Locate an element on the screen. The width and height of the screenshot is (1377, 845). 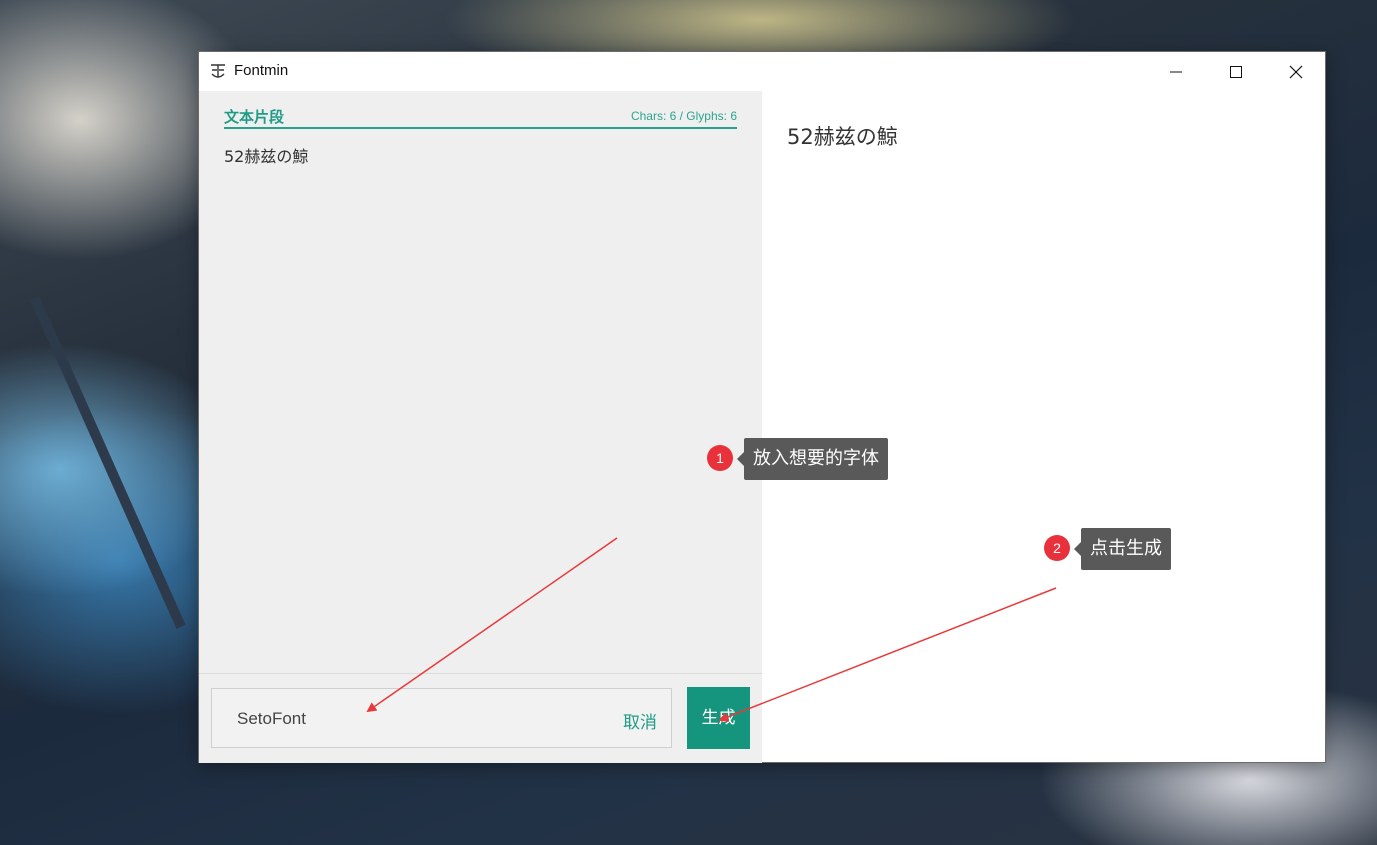
arrow-to-font-field is located at coordinates (492, 625).